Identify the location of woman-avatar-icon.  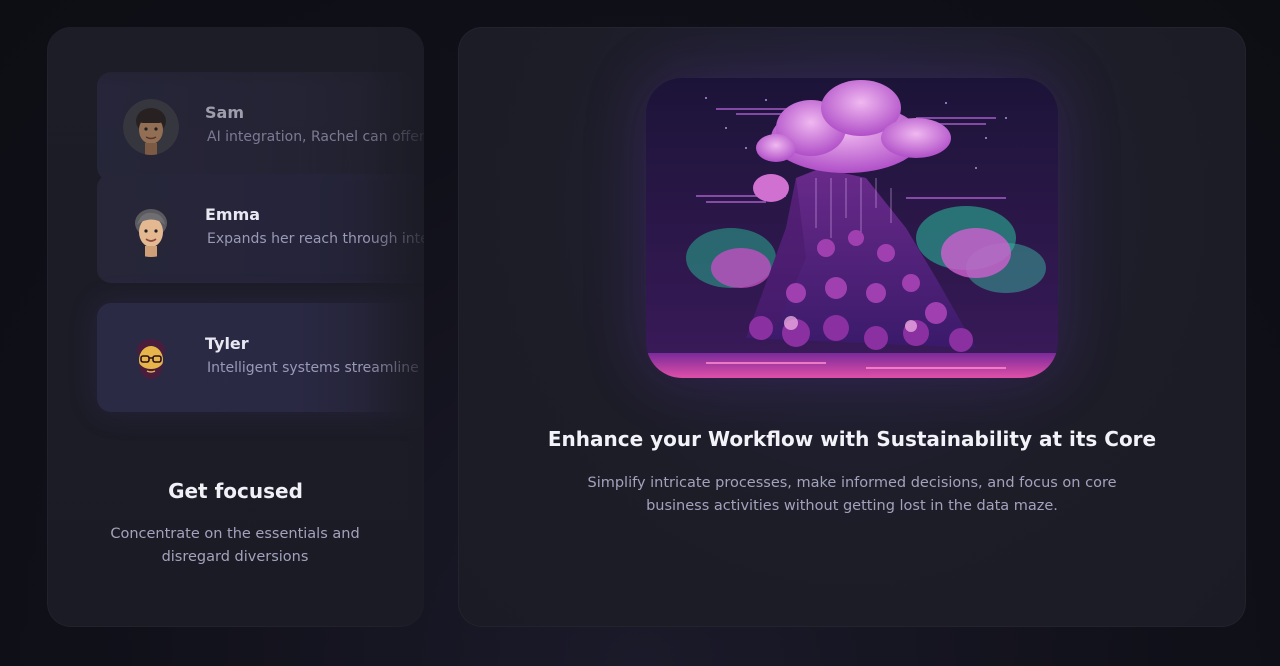
(151, 229).